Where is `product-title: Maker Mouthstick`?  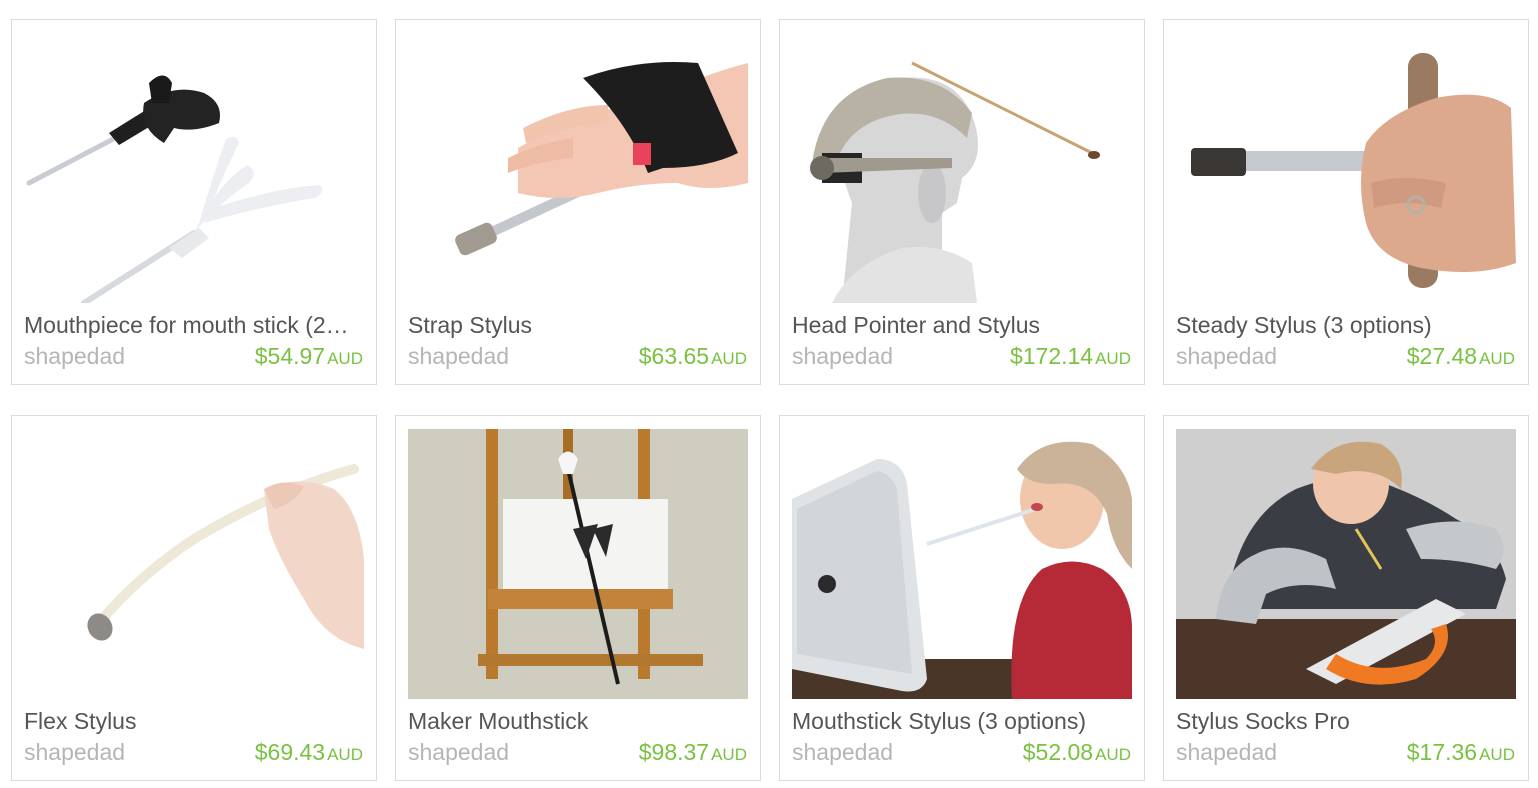 product-title: Maker Mouthstick is located at coordinates (579, 721).